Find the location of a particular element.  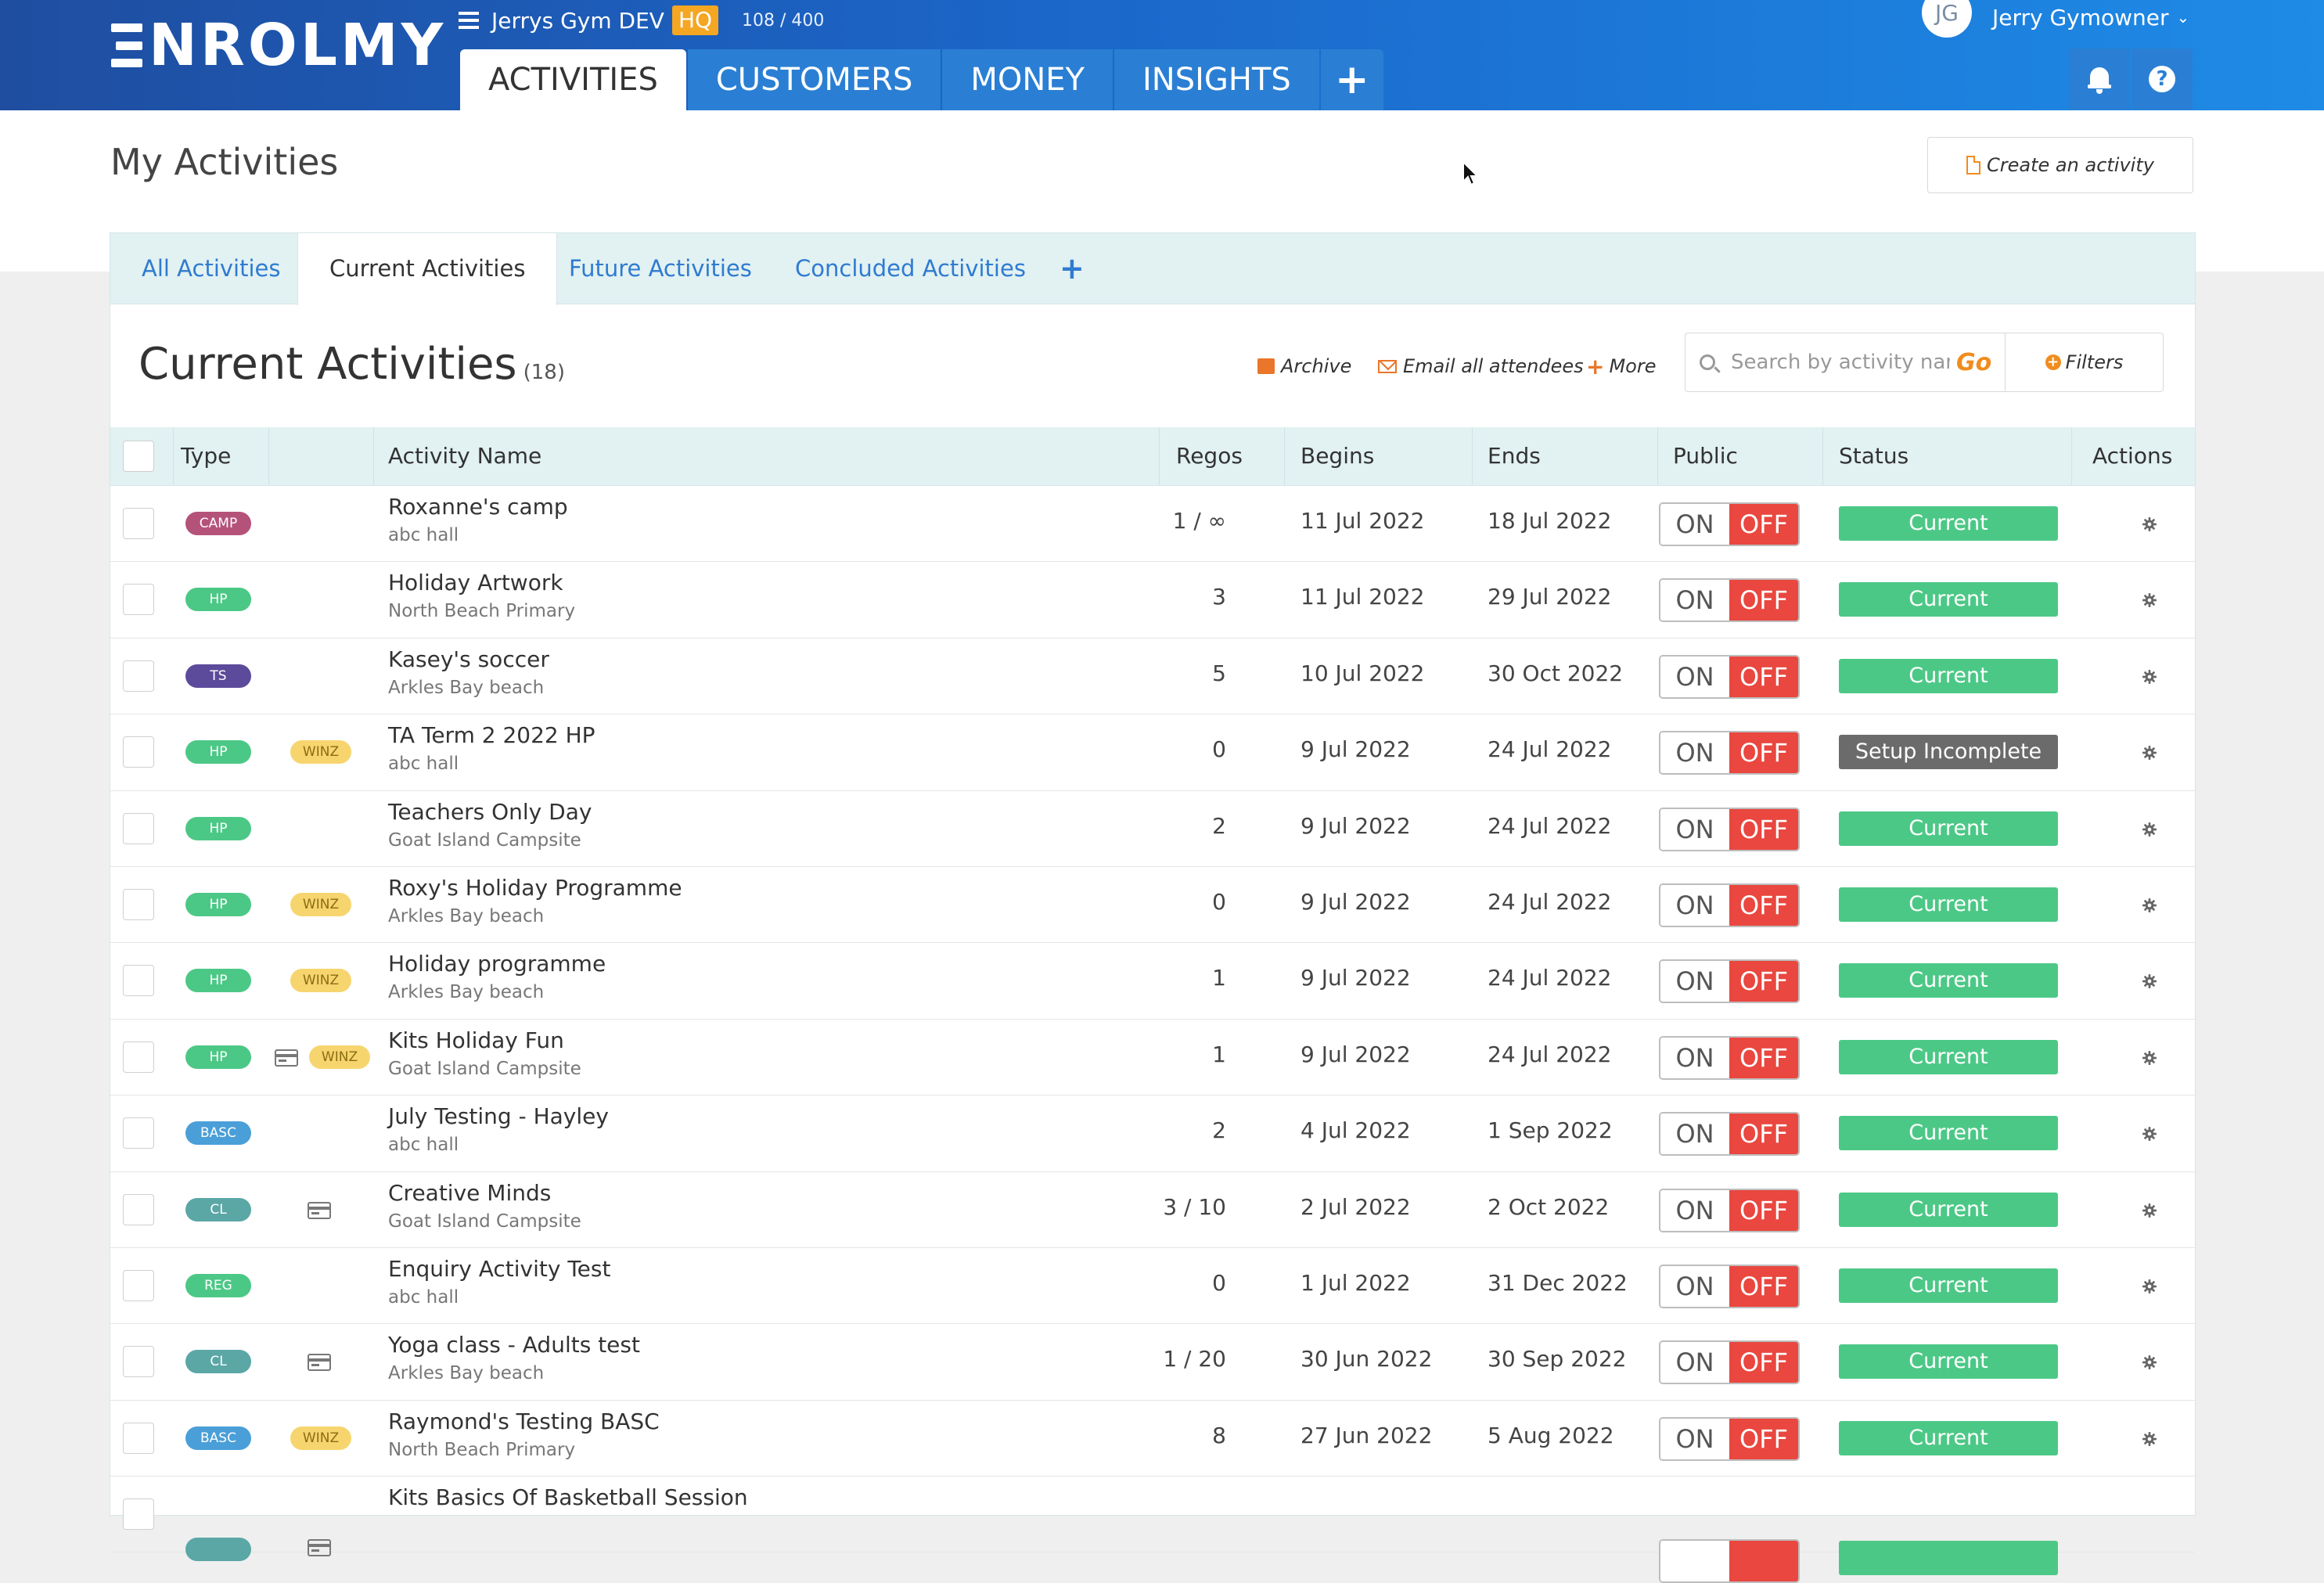

regos-count: 5 is located at coordinates (1165, 673).